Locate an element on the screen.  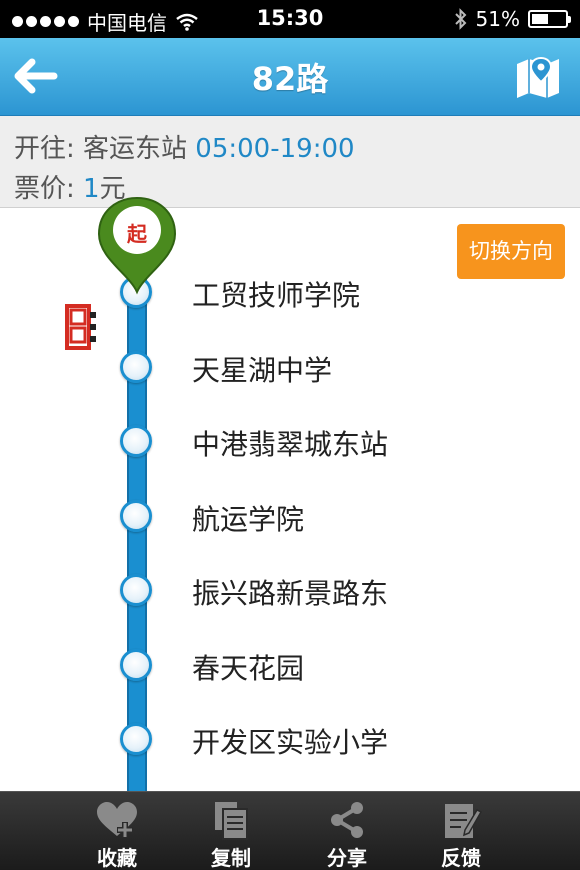
bus-icon is located at coordinates (80, 327).